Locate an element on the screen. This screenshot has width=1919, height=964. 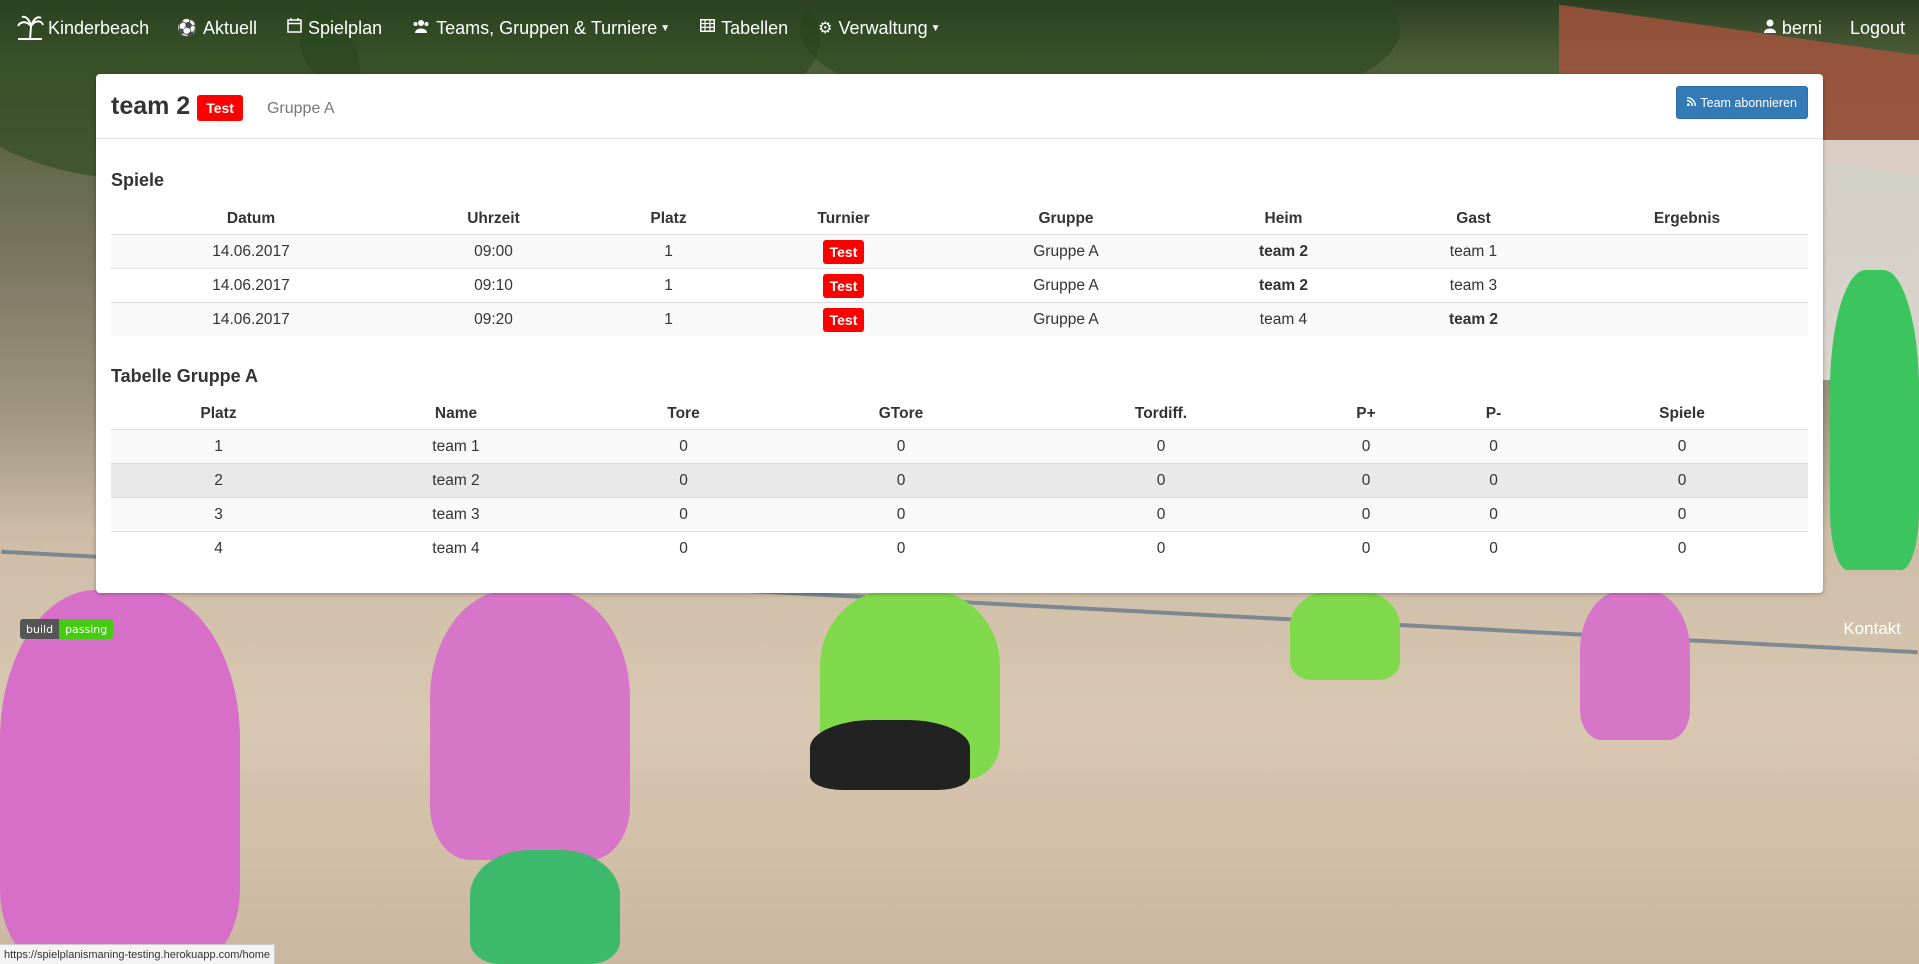
gears-icon: ⚙ is located at coordinates (825, 28).